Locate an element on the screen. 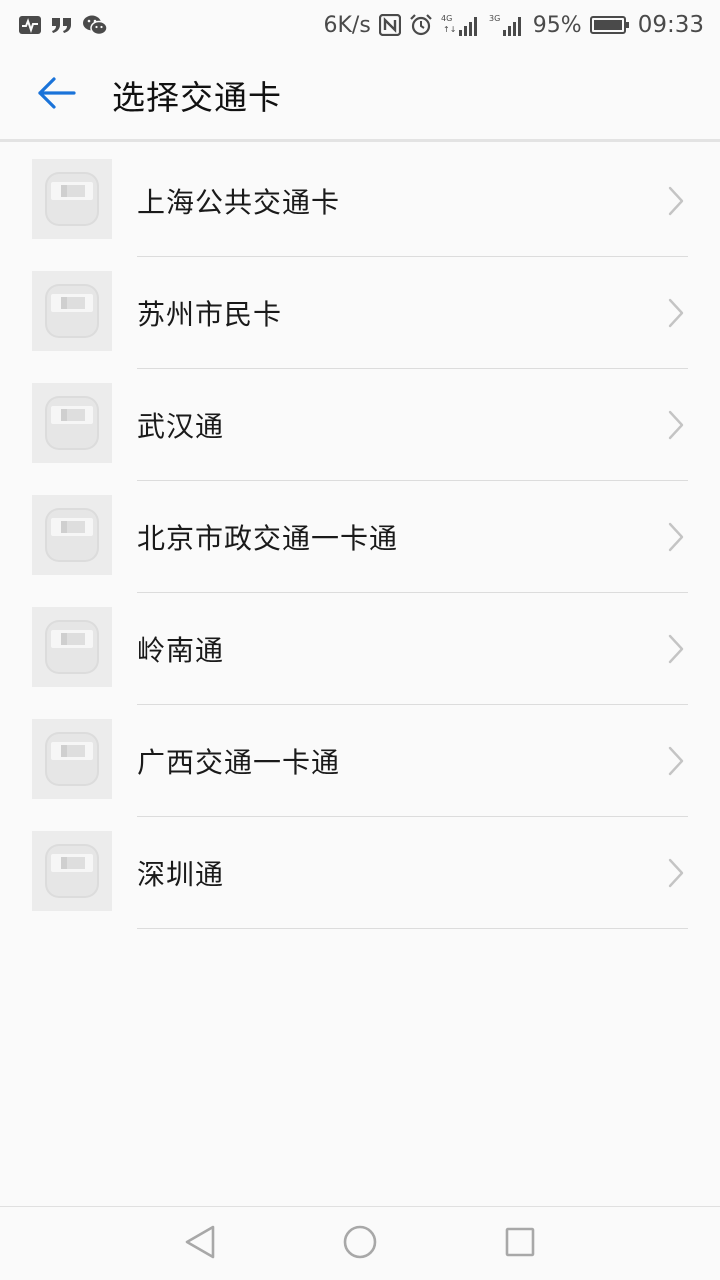 The image size is (720, 1280). status-left is located at coordinates (54, 25).